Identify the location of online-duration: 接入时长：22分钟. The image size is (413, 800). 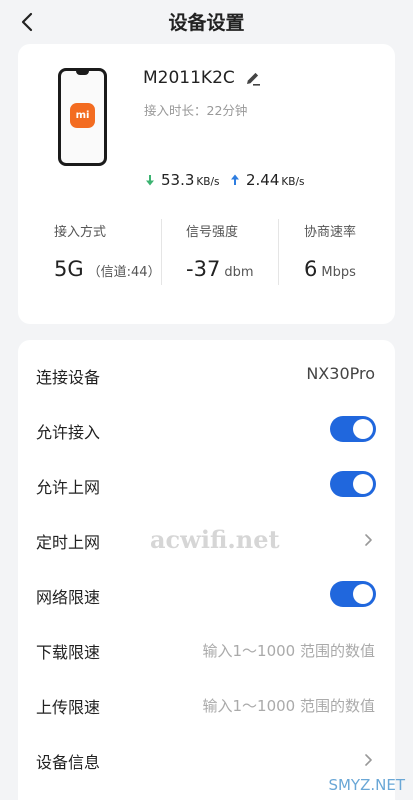
(196, 110).